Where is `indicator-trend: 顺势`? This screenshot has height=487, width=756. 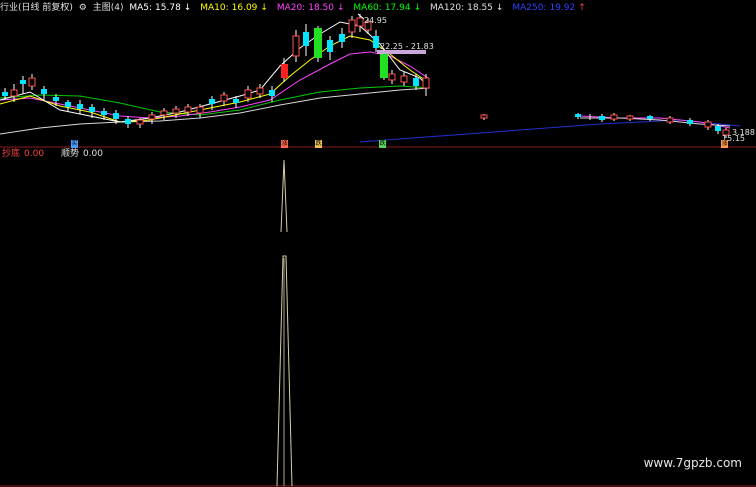 indicator-trend: 顺势 is located at coordinates (69, 154).